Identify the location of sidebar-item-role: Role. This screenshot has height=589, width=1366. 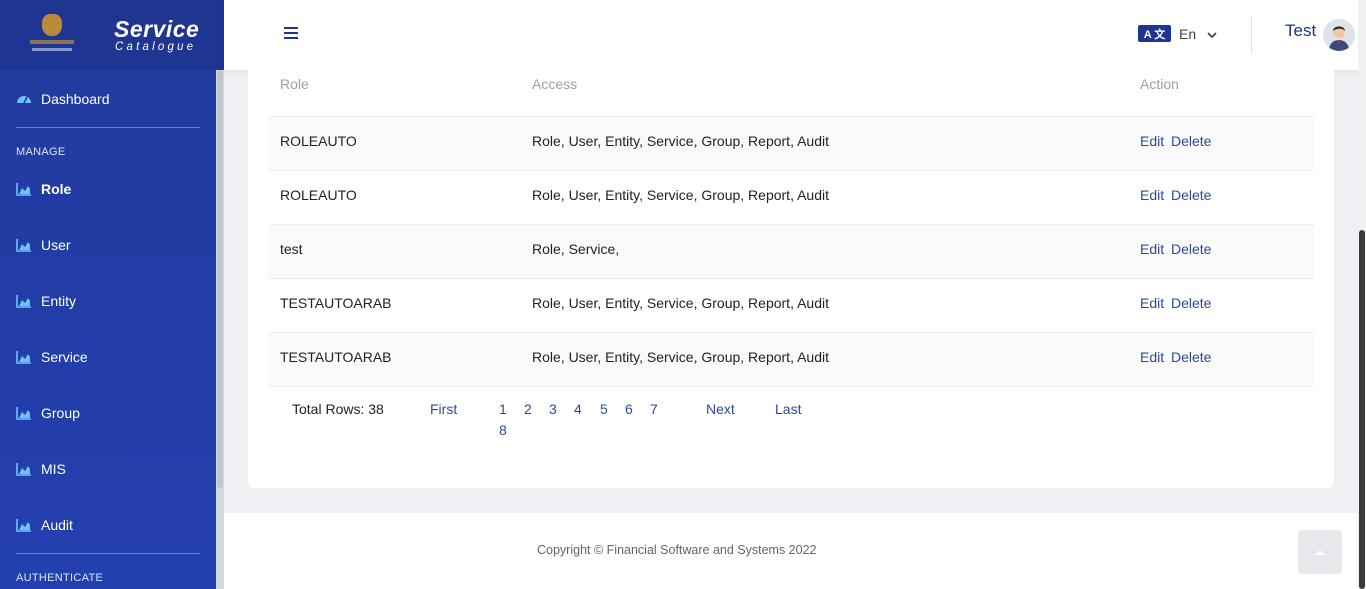
(43, 189).